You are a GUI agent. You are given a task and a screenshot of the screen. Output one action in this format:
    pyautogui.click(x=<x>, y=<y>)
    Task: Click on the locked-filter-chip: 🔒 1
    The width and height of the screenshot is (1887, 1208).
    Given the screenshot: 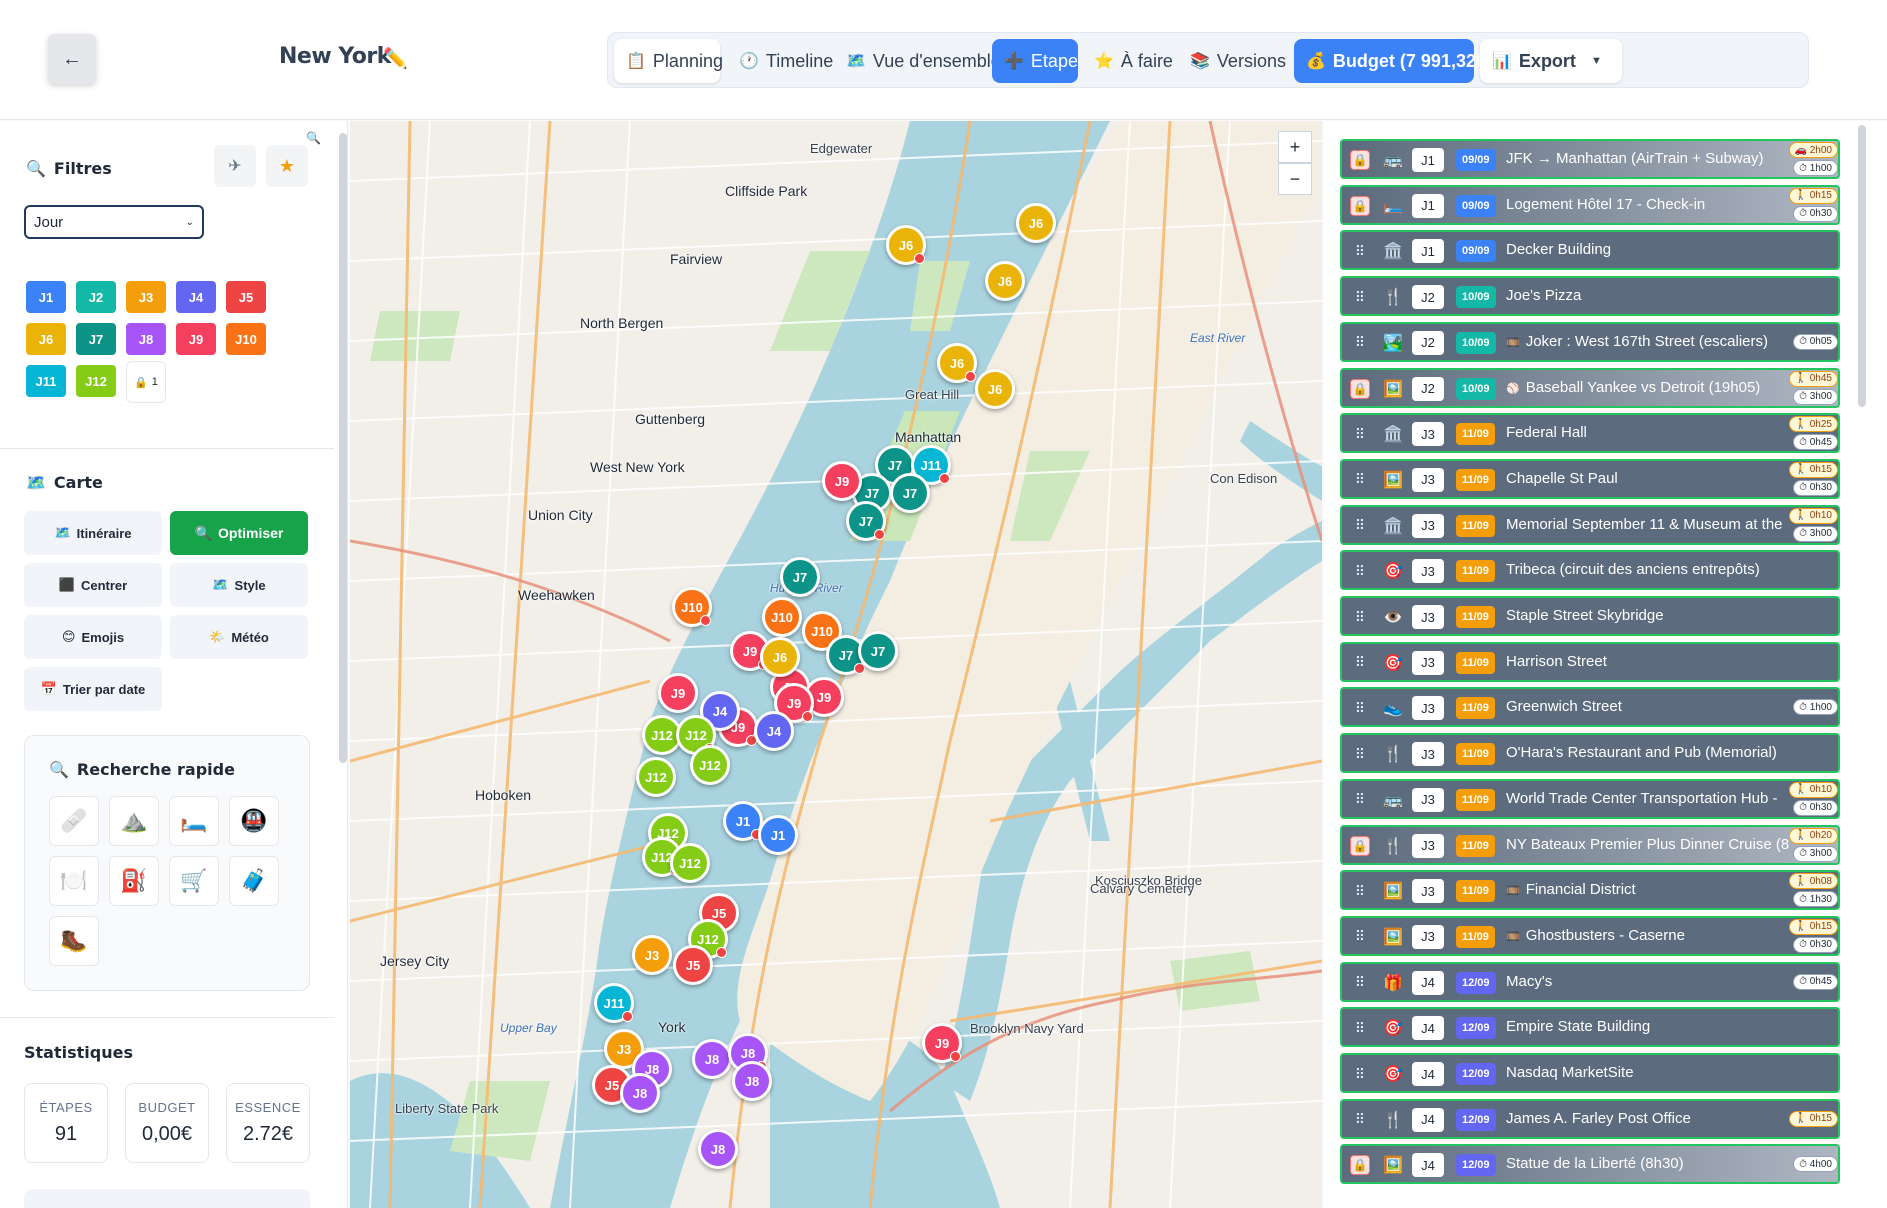 What is the action you would take?
    pyautogui.click(x=146, y=382)
    